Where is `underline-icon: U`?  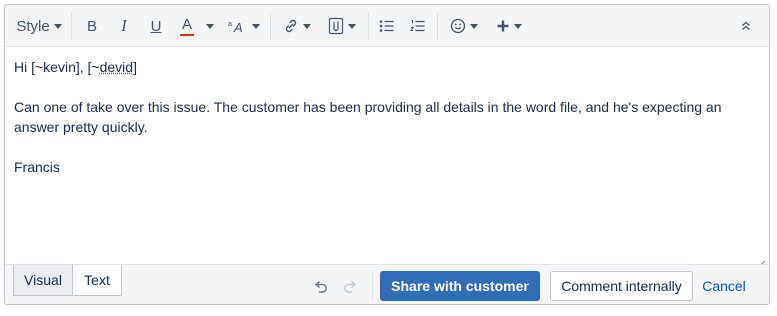 underline-icon: U is located at coordinates (156, 26).